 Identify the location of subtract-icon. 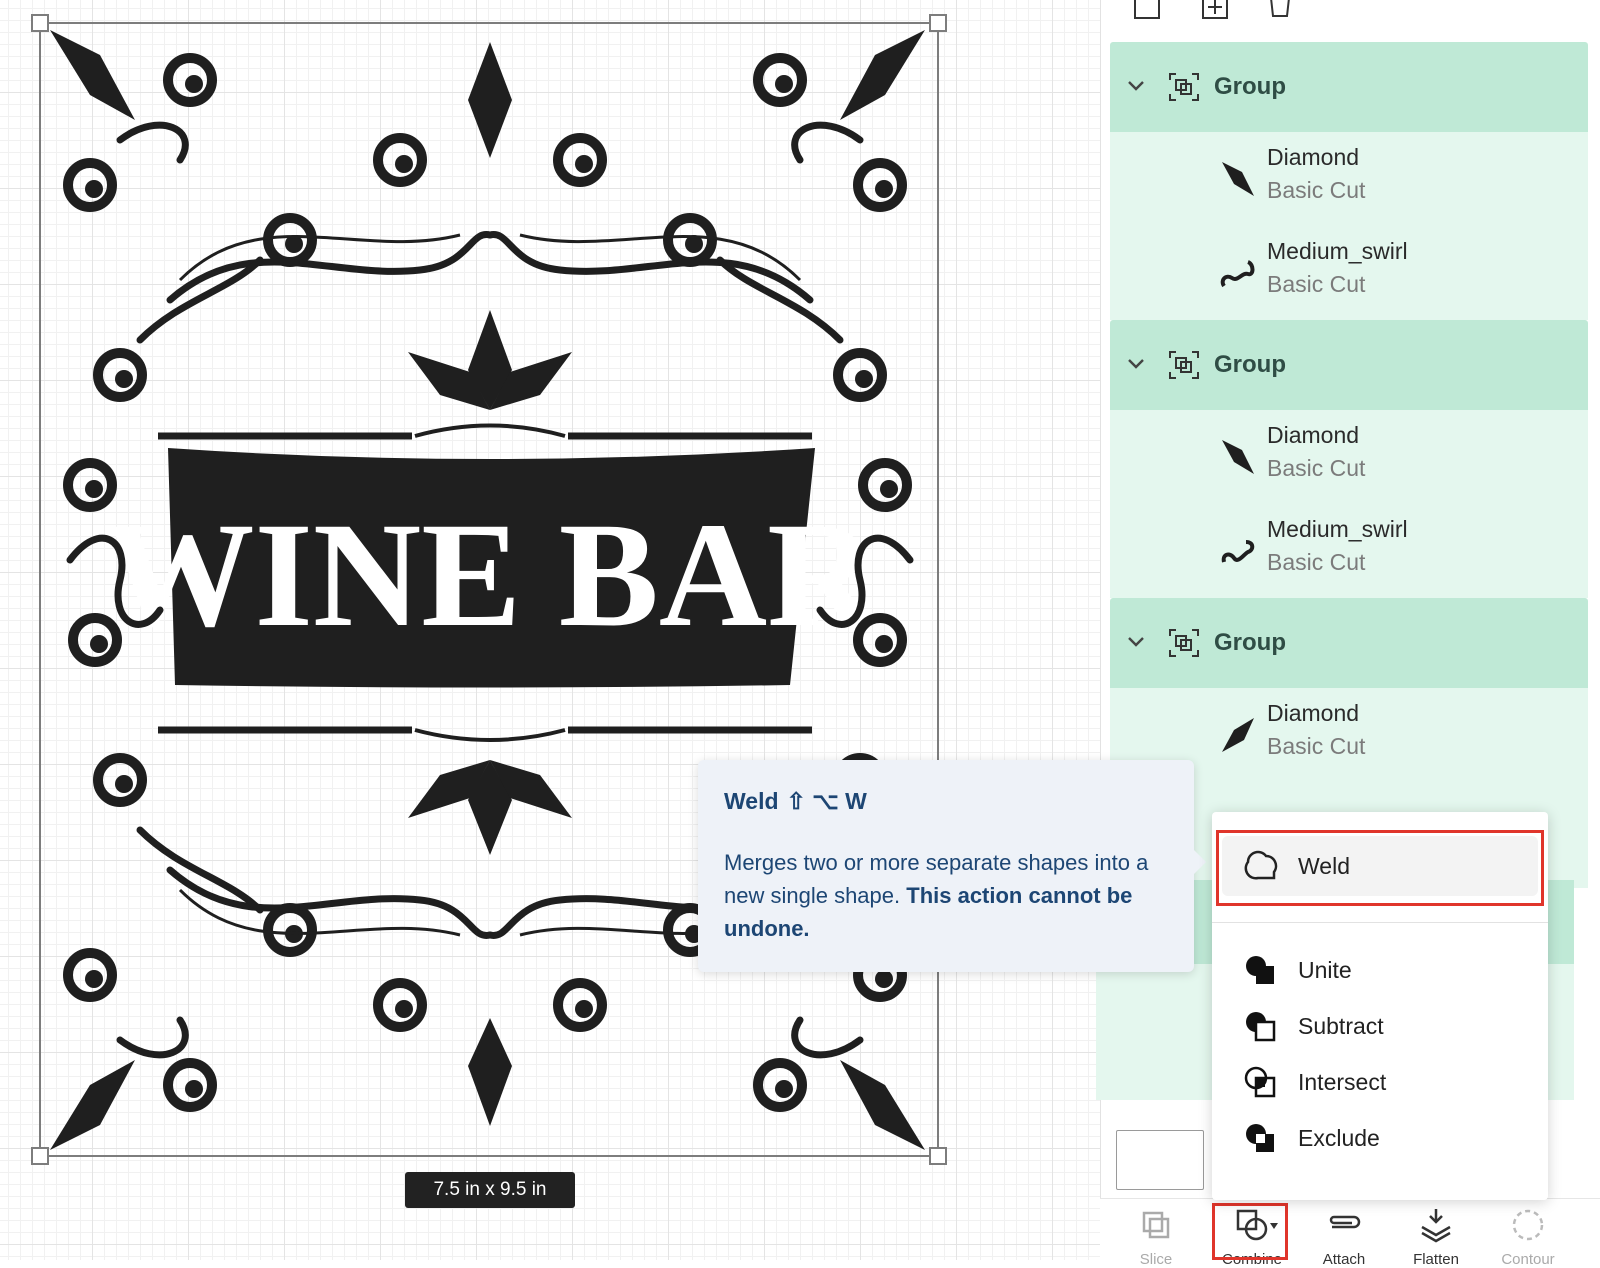
(1261, 1027).